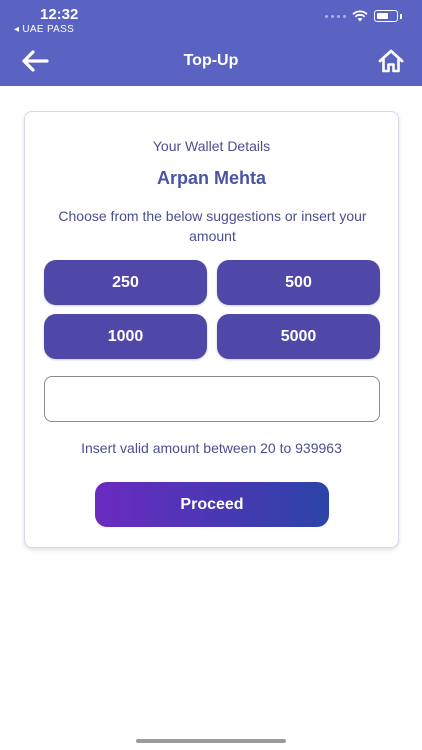 The width and height of the screenshot is (422, 750). Describe the element at coordinates (211, 146) in the screenshot. I see `wallet-details-label: Your Wallet Details` at that location.